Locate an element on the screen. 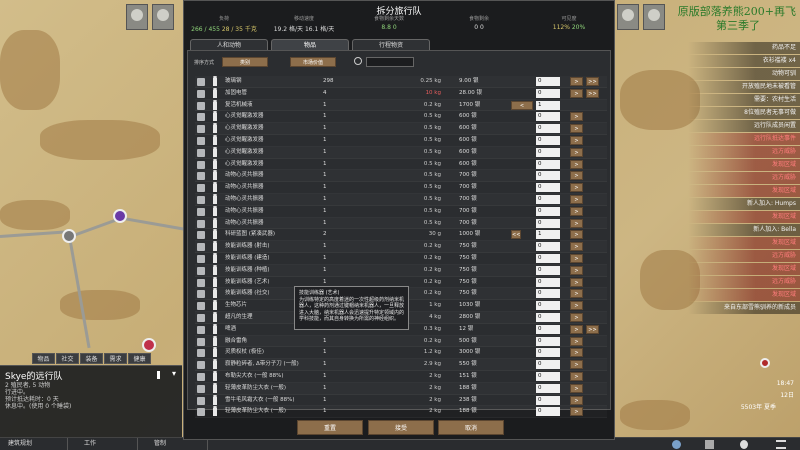  alert-item: 来自东部雪熊驯养的新成员 is located at coordinates (744, 308).